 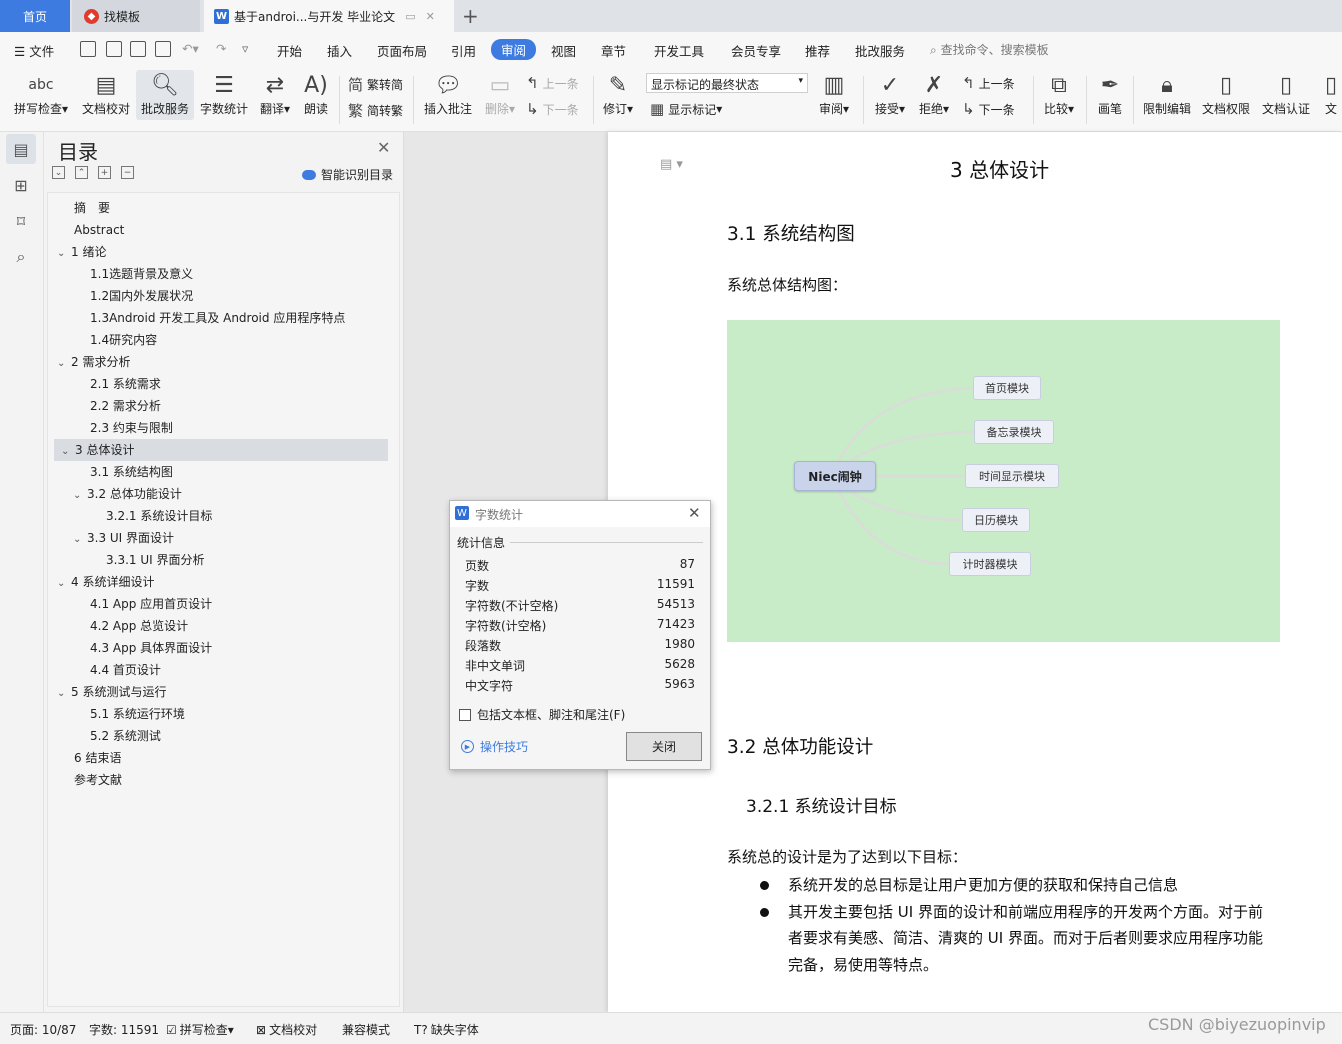 What do you see at coordinates (463, 50) in the screenshot?
I see `menu-reference: 引用` at bounding box center [463, 50].